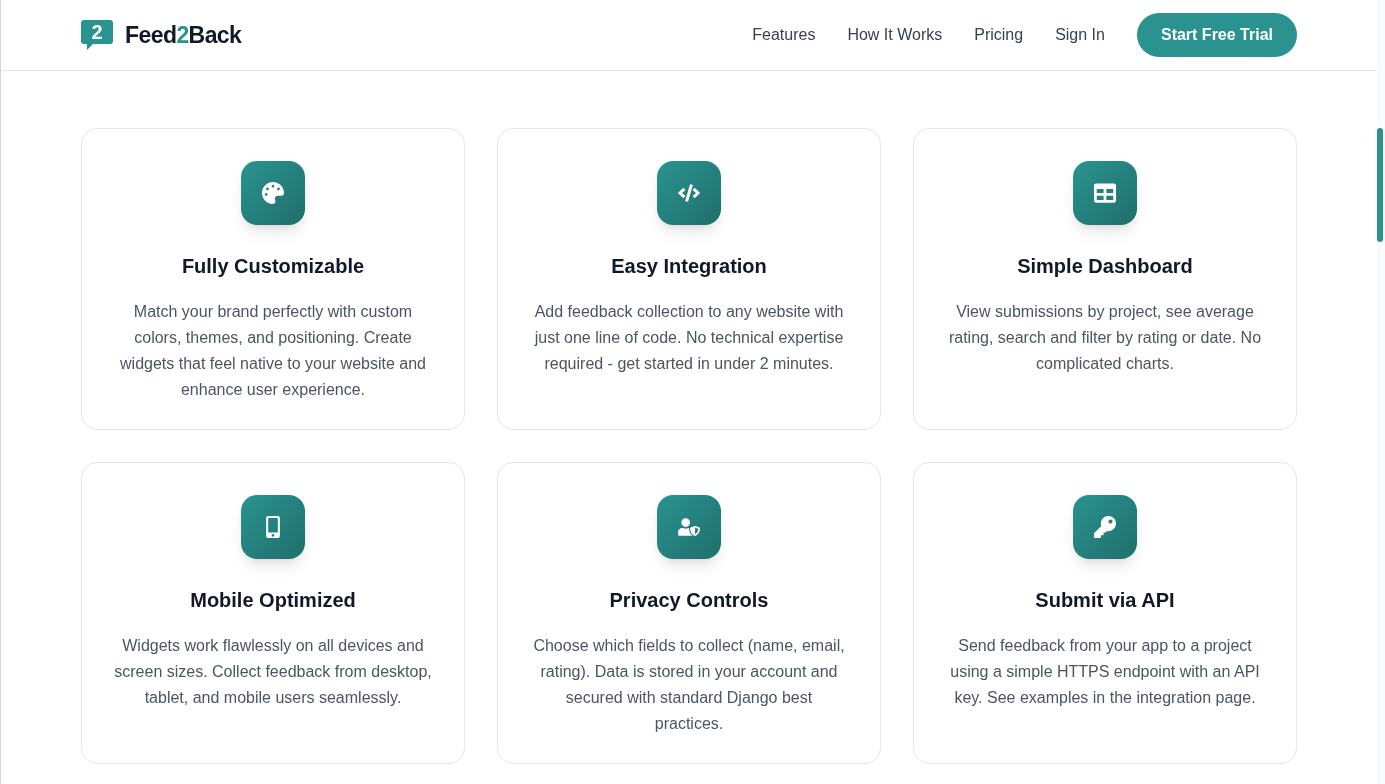  I want to click on feature-description: Add feedback collection to any website with just one line of code. No technical expertise required - get started in under 2 minutes., so click(689, 338).